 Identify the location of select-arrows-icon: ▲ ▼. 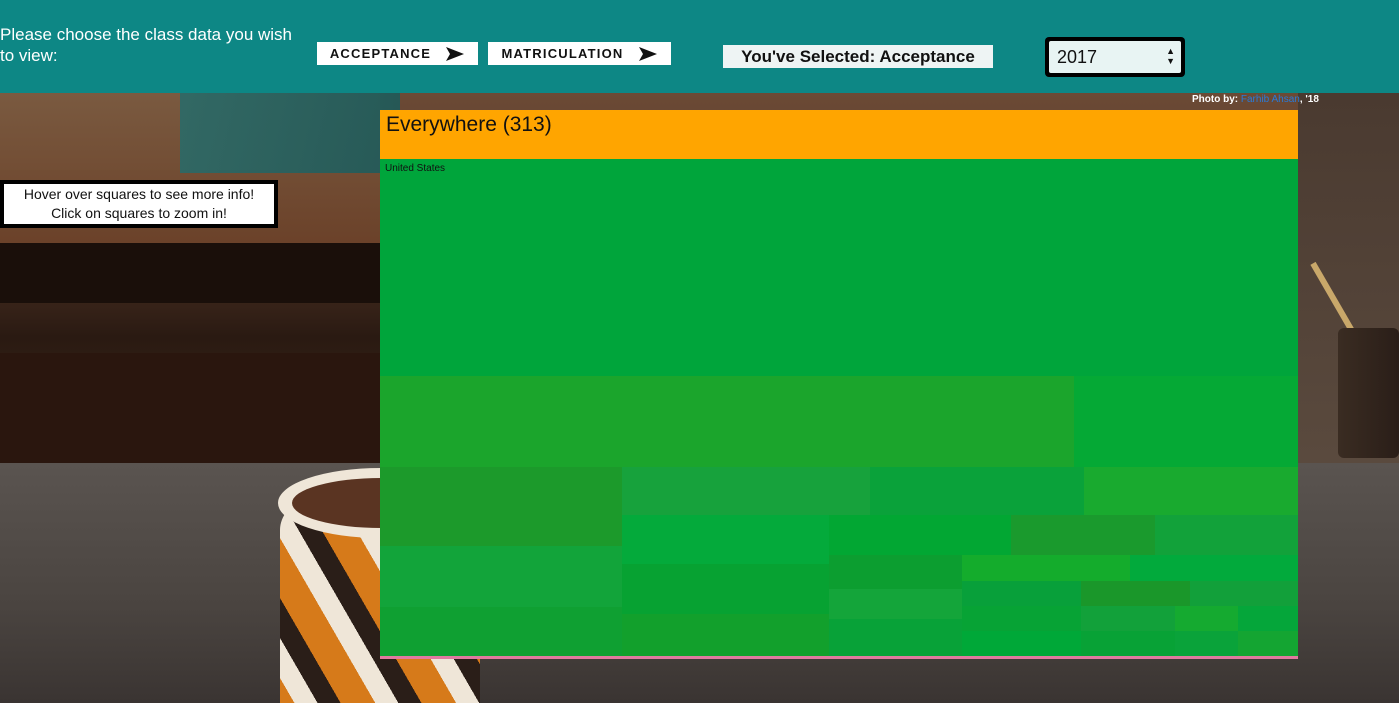
(1170, 56).